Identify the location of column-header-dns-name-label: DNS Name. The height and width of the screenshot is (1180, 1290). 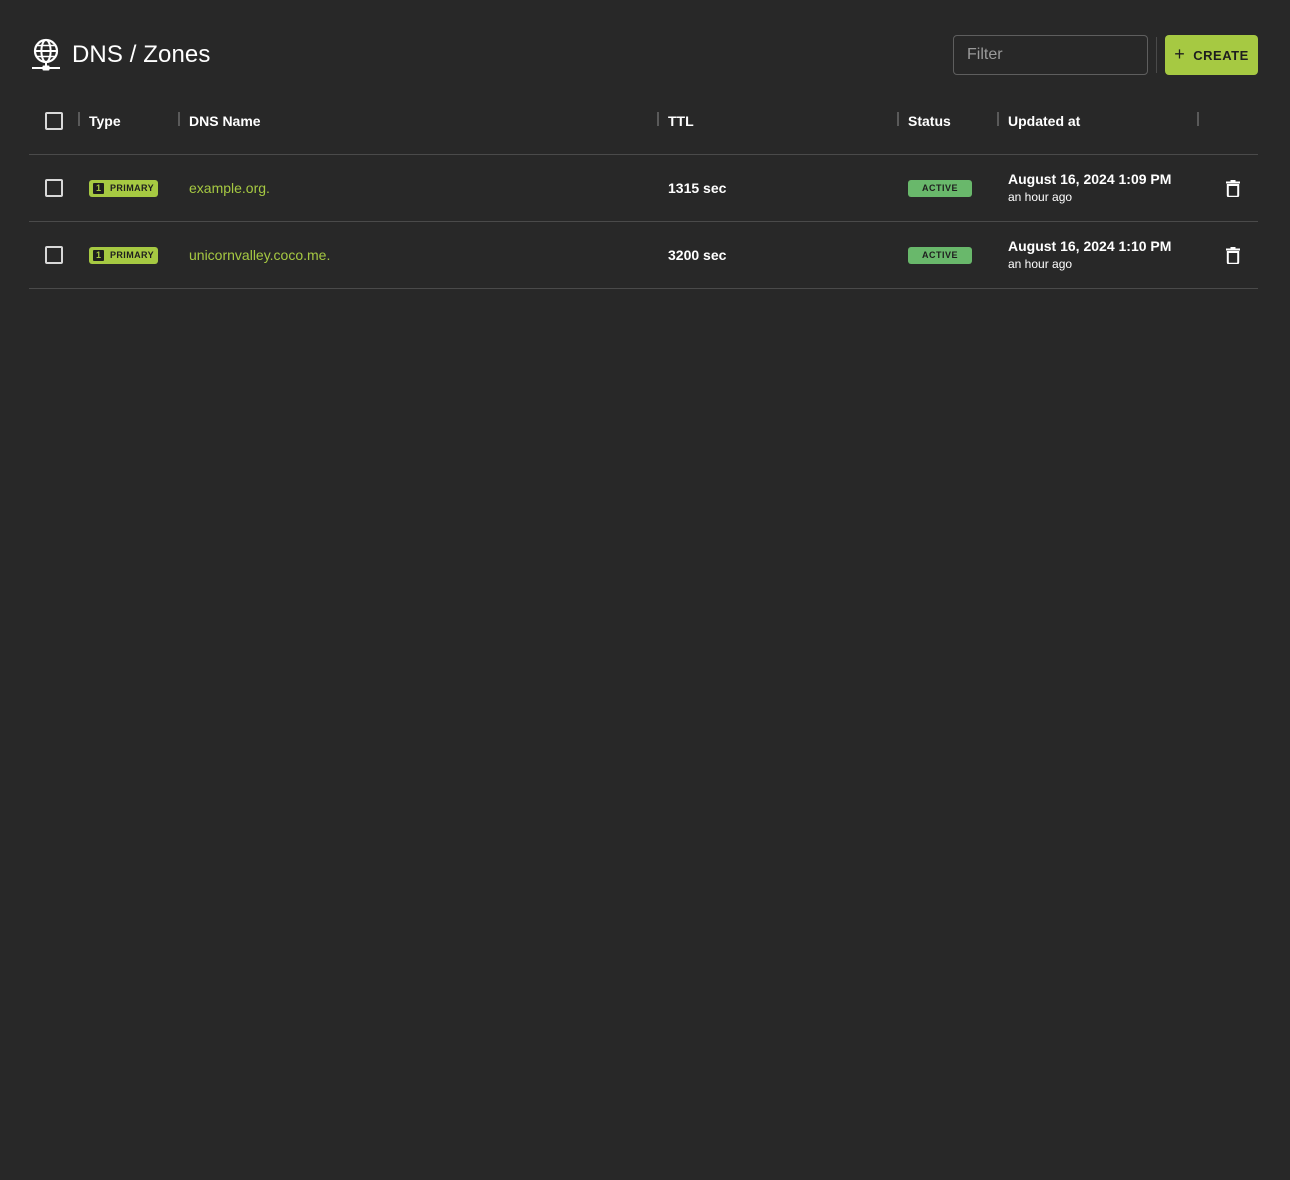
(225, 120).